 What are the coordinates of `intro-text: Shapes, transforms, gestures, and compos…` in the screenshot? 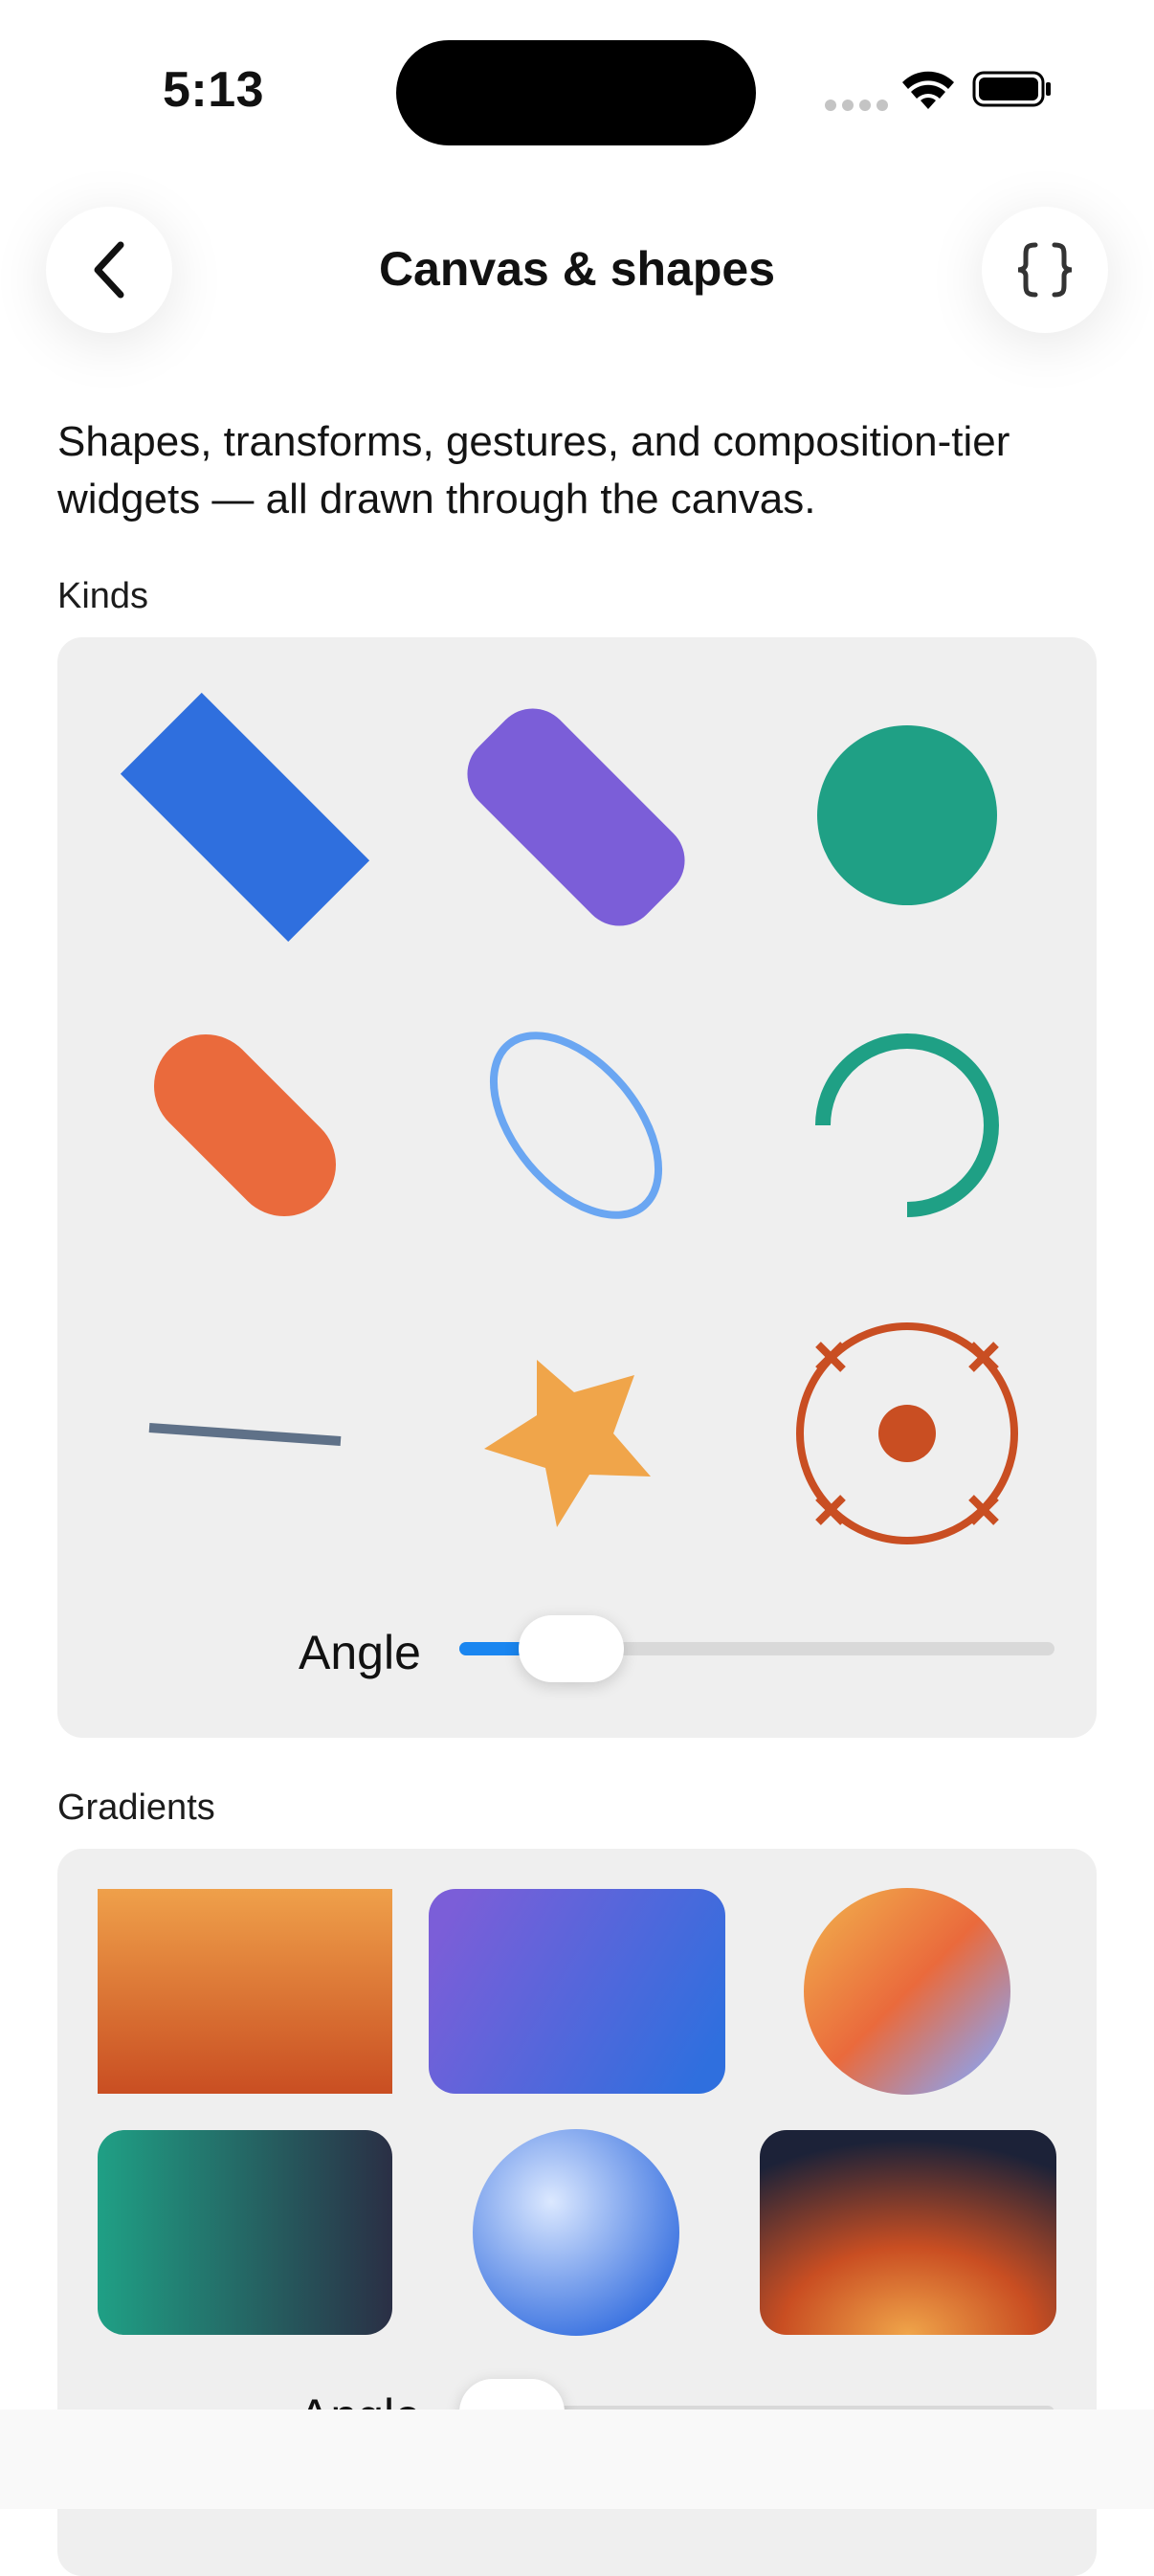 It's located at (533, 470).